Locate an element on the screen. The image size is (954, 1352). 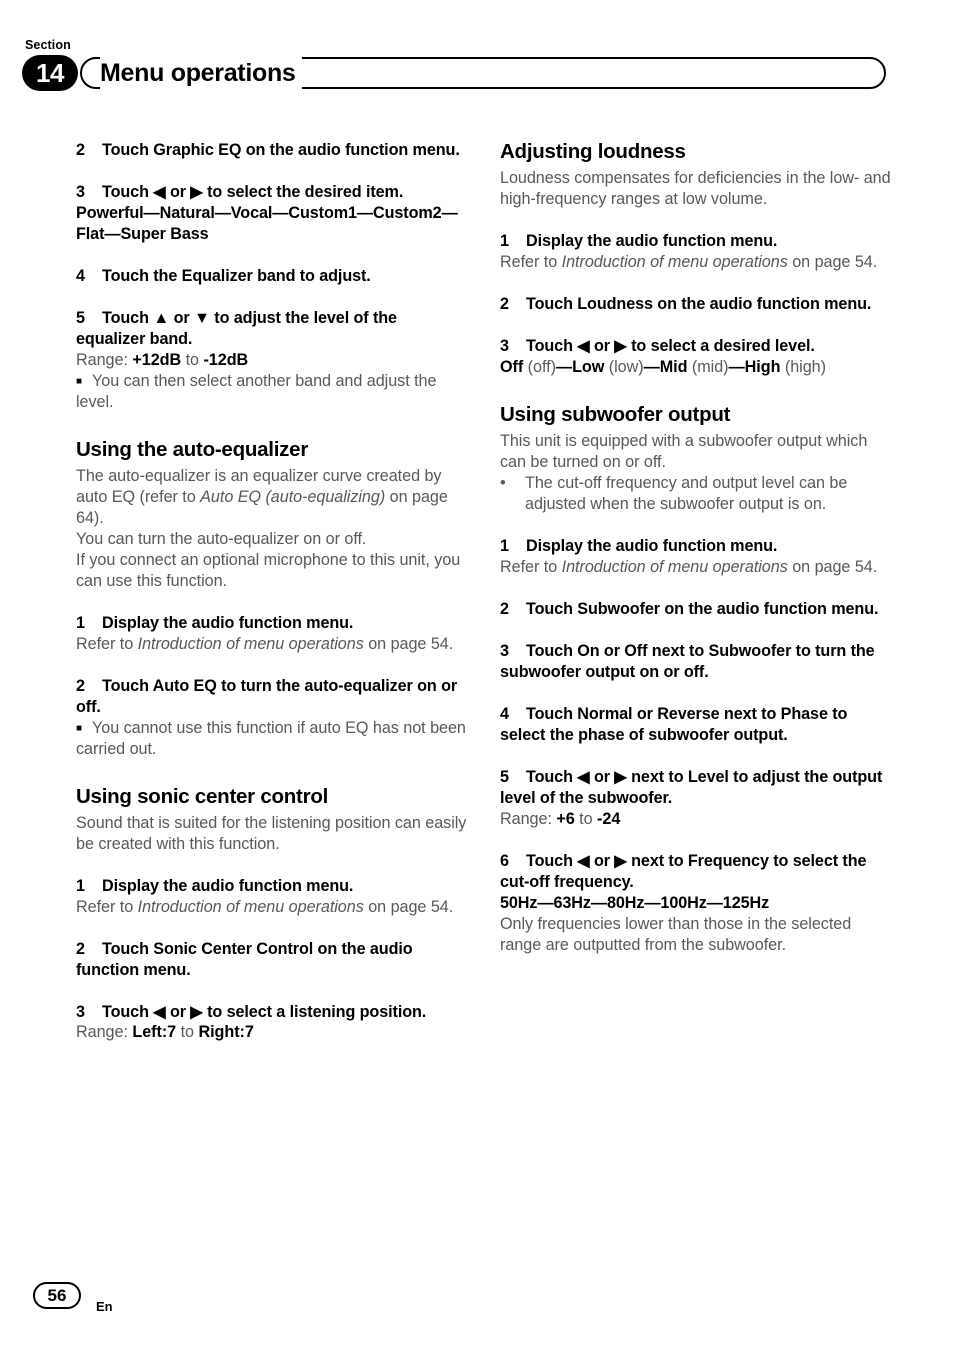
step-number: 6 is located at coordinates (504, 860).